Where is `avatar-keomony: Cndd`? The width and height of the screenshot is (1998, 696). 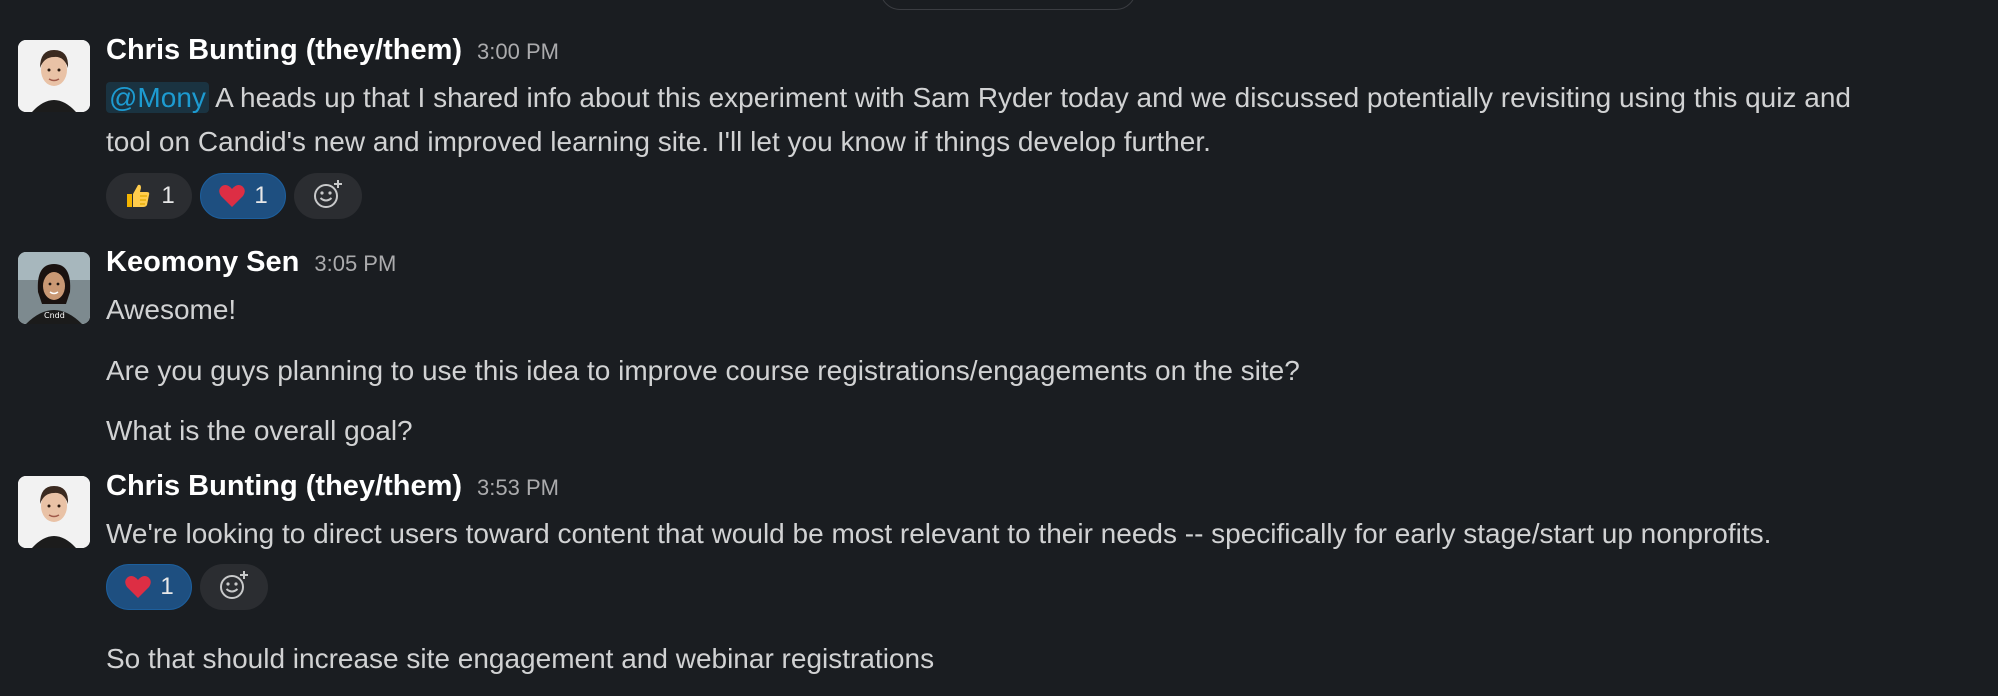 avatar-keomony: Cndd is located at coordinates (54, 288).